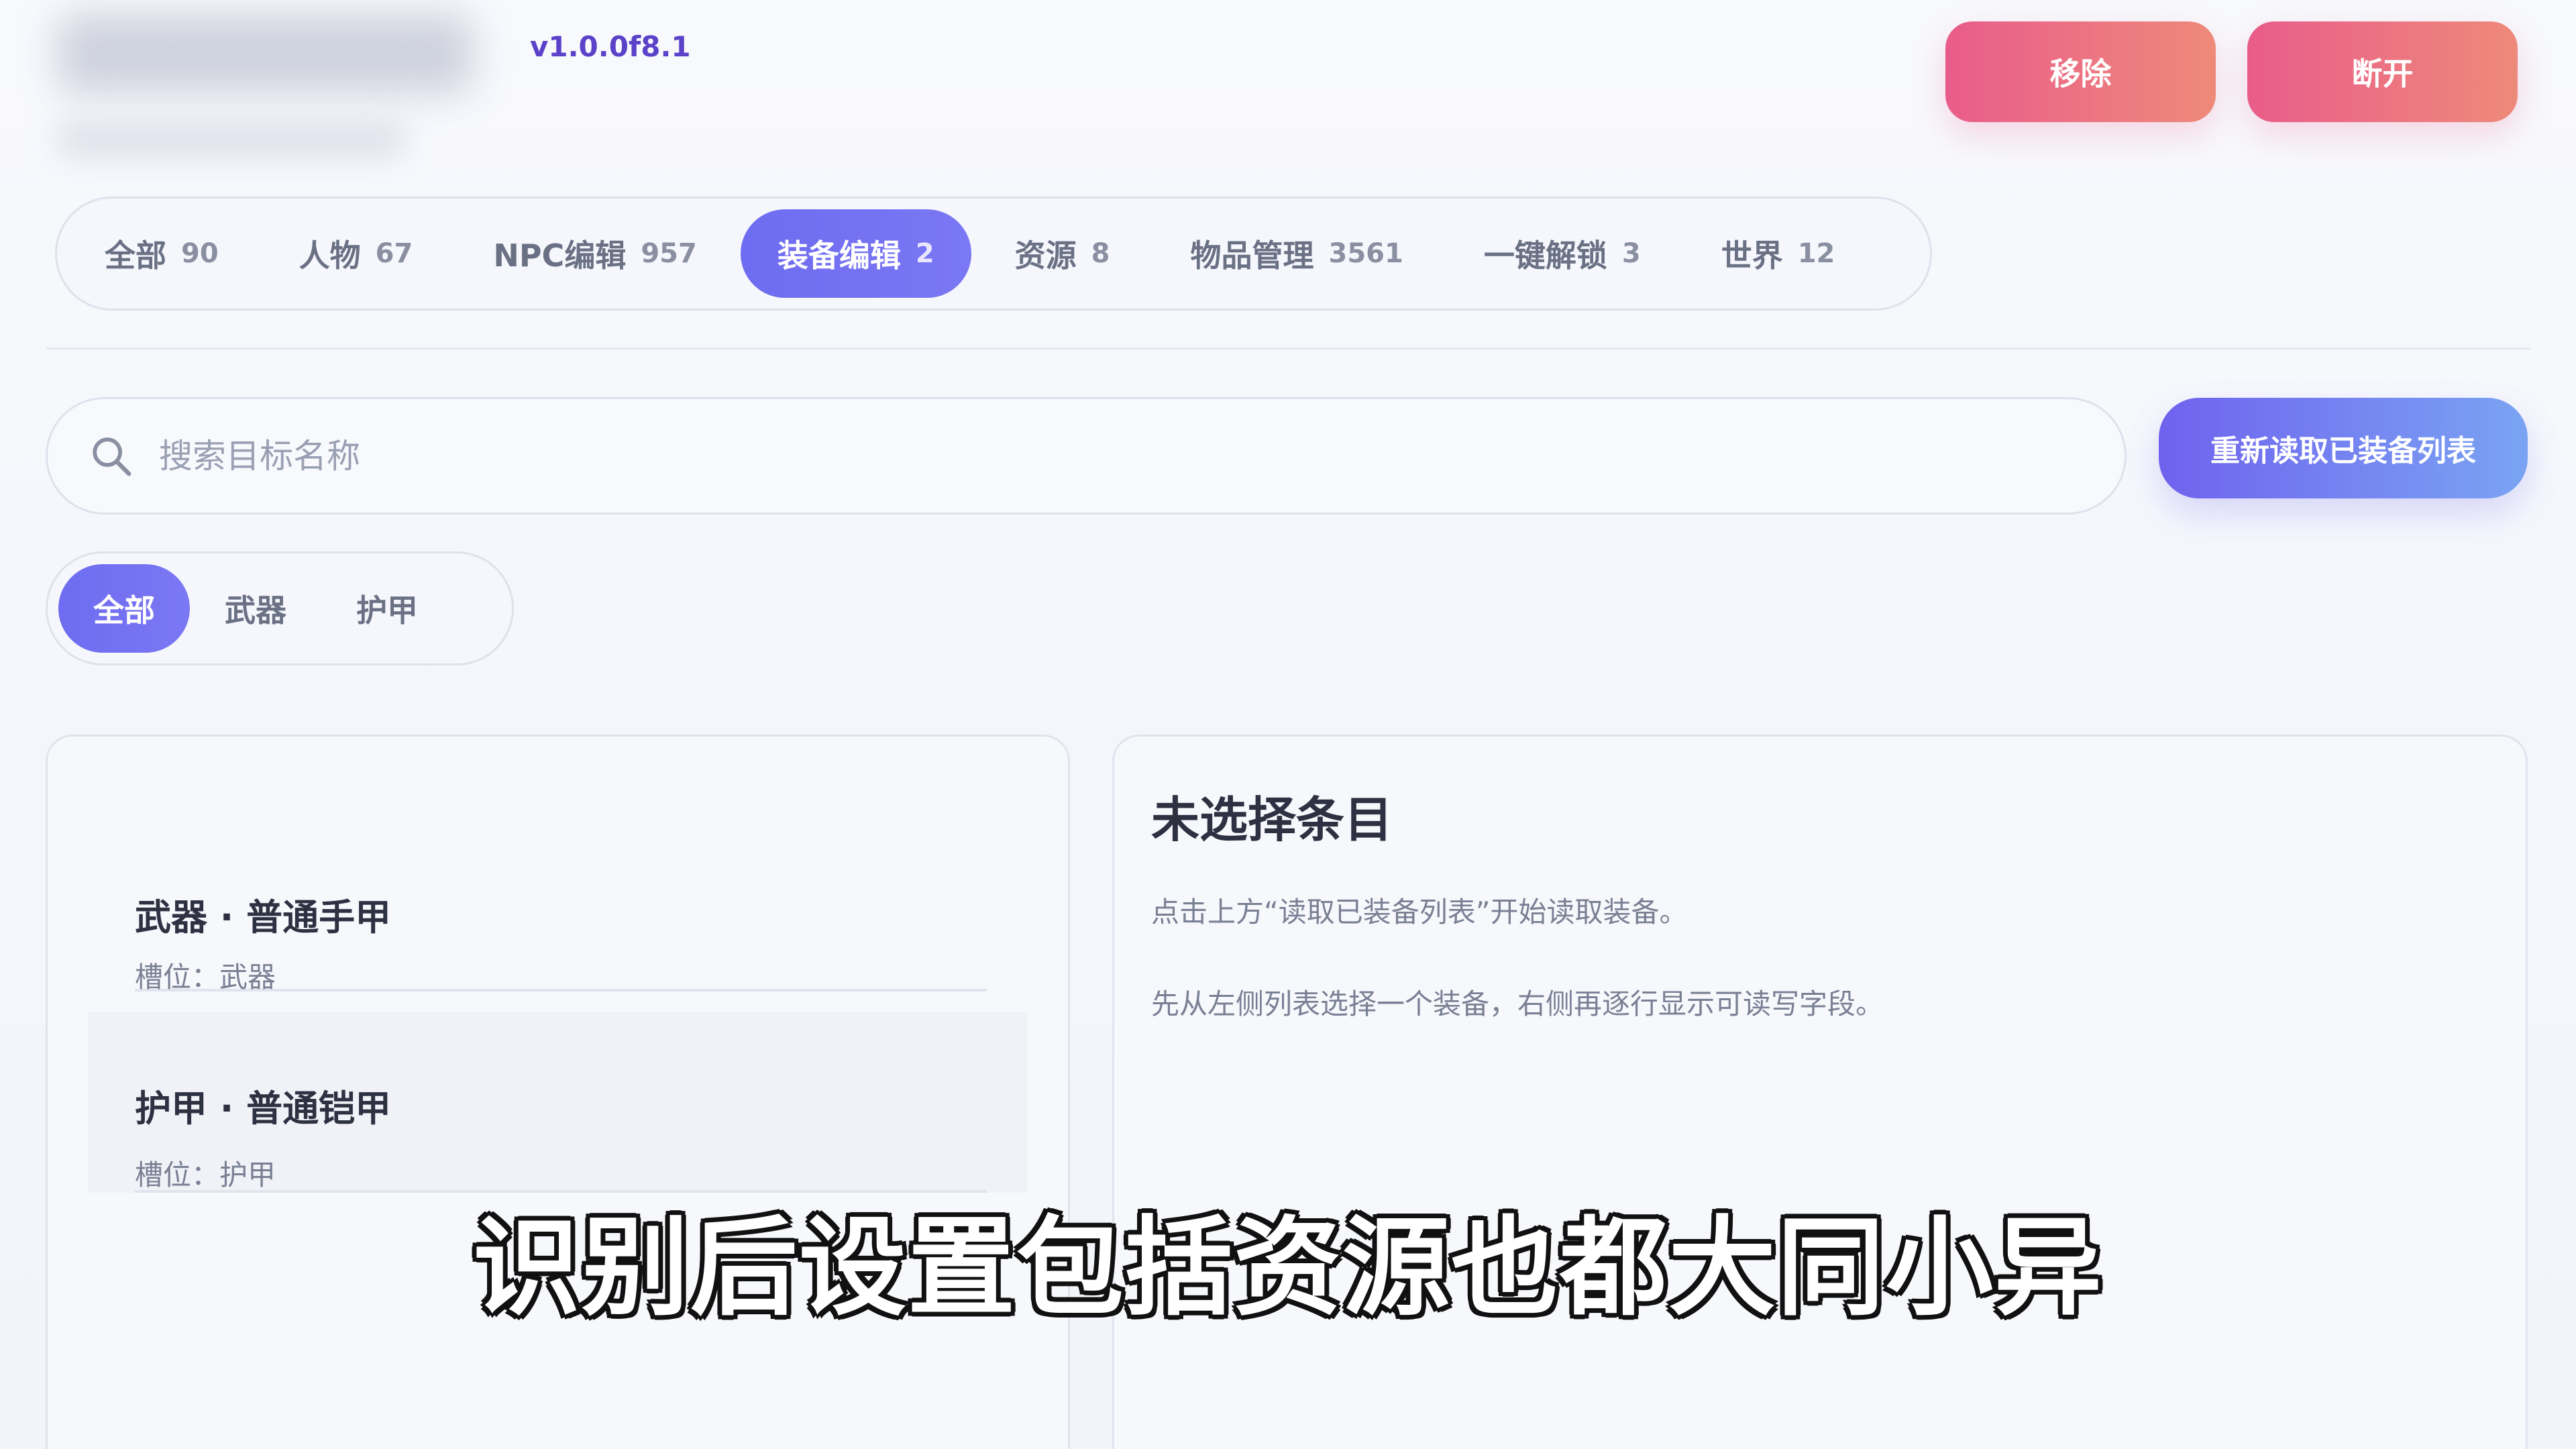  Describe the element at coordinates (1287, 1267) in the screenshot. I see `video-subtitle-caption: 识别后设置包括资源也都大同小异` at that location.